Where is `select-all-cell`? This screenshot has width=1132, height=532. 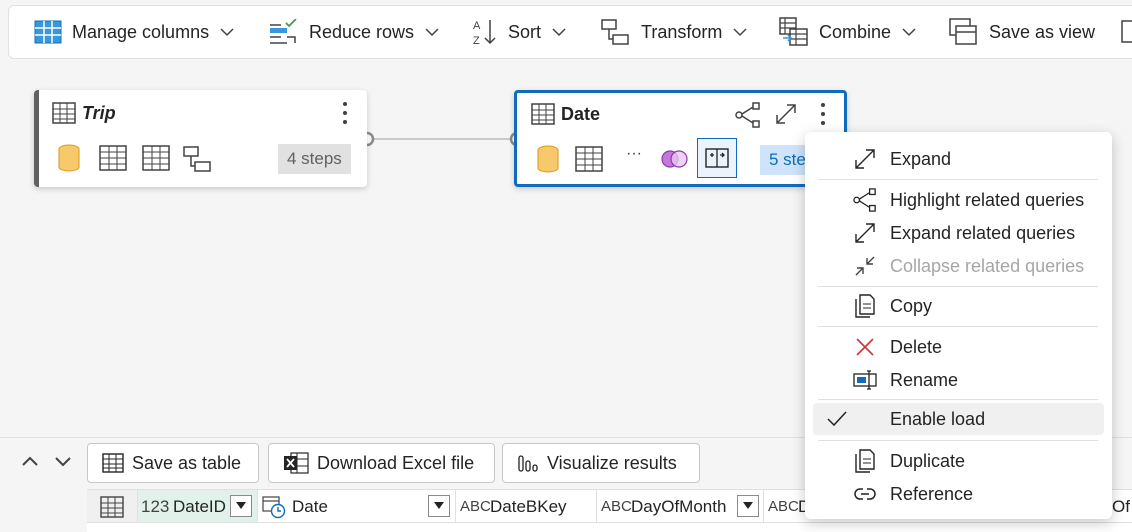 select-all-cell is located at coordinates (112, 506).